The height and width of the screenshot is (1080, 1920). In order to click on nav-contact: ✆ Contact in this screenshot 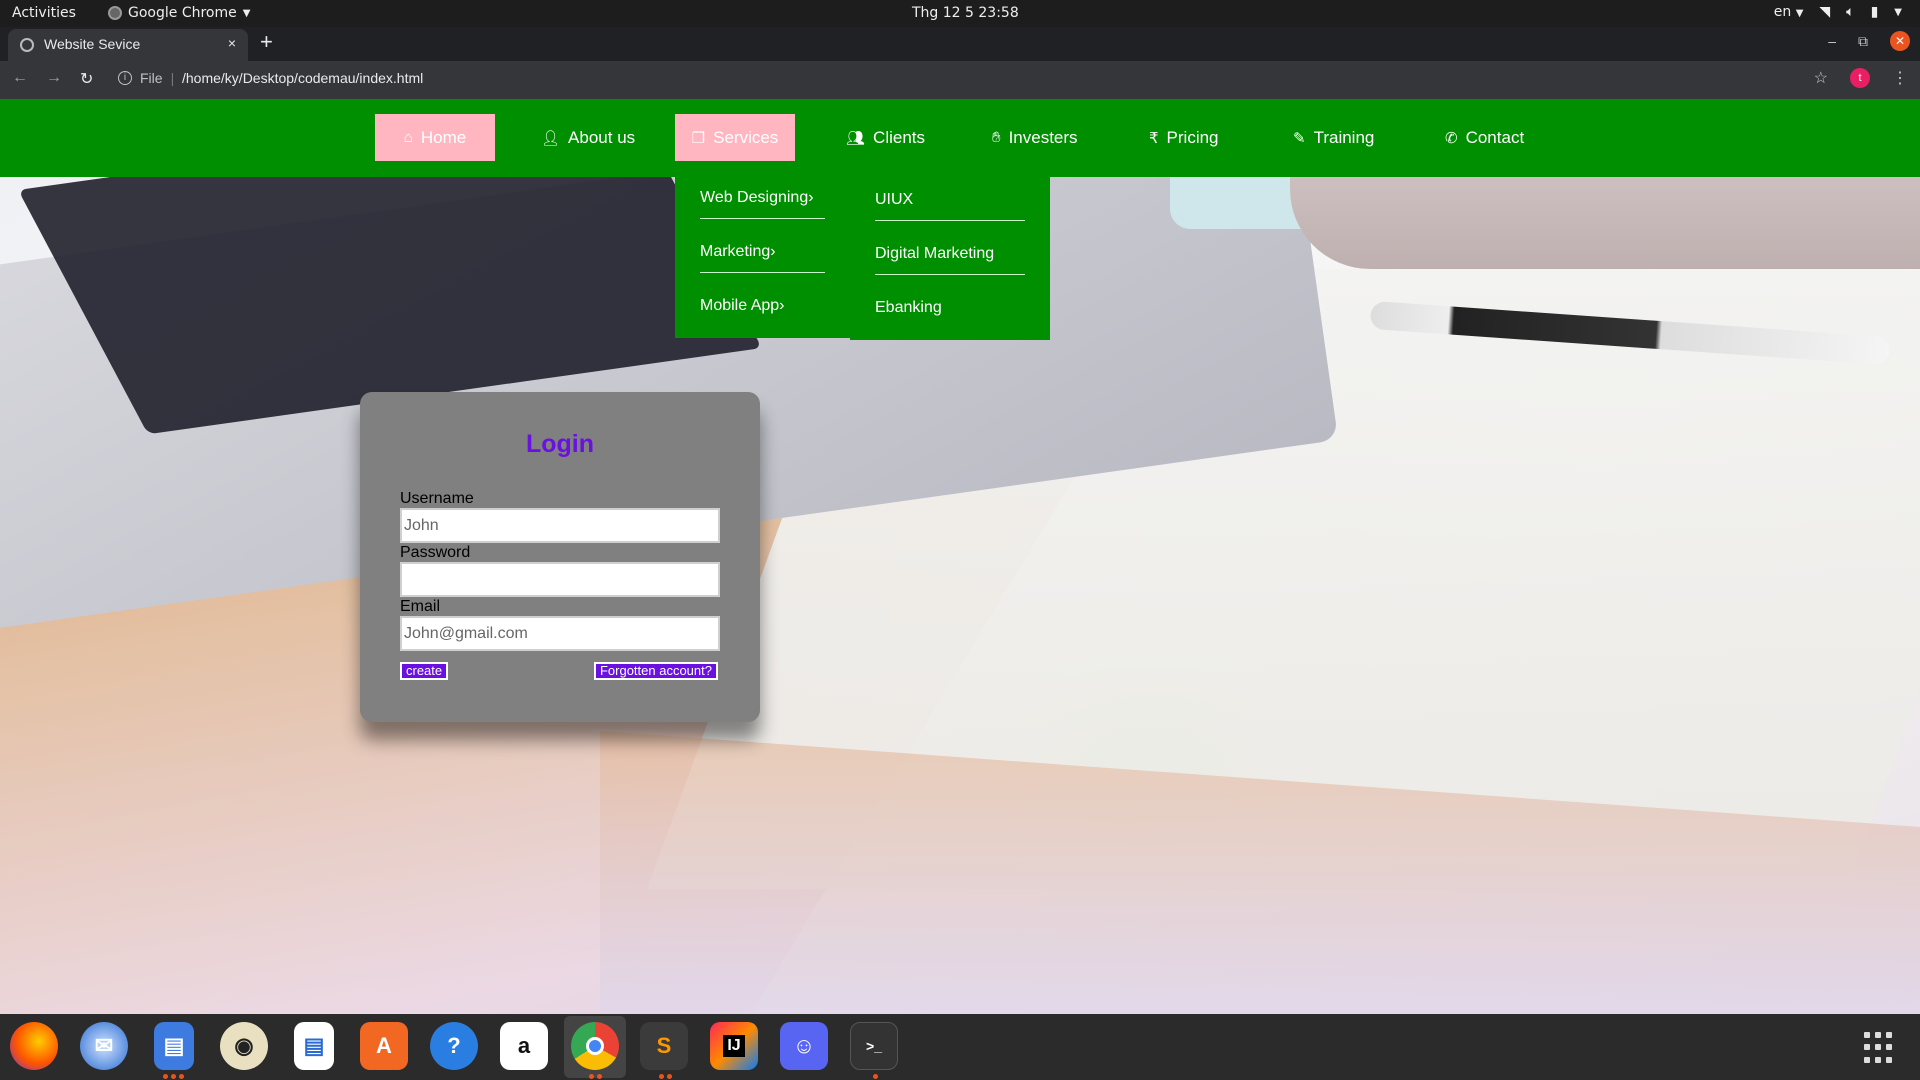, I will do `click(1484, 137)`.